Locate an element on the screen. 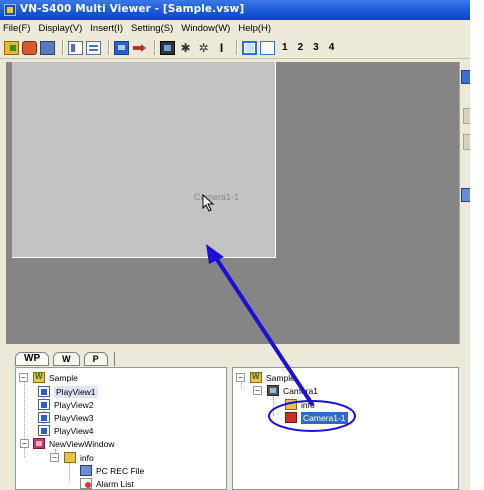 This screenshot has height=490, width=484. pc-rec-file-icon is located at coordinates (86, 470).